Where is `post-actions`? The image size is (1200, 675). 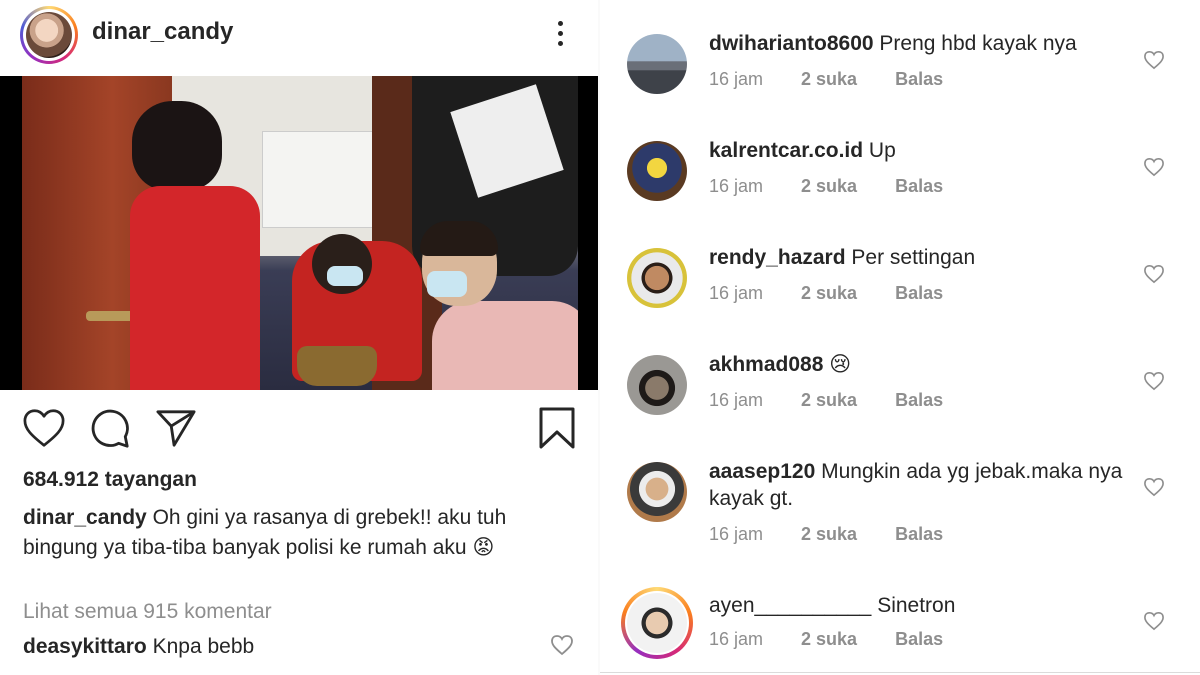 post-actions is located at coordinates (300, 430).